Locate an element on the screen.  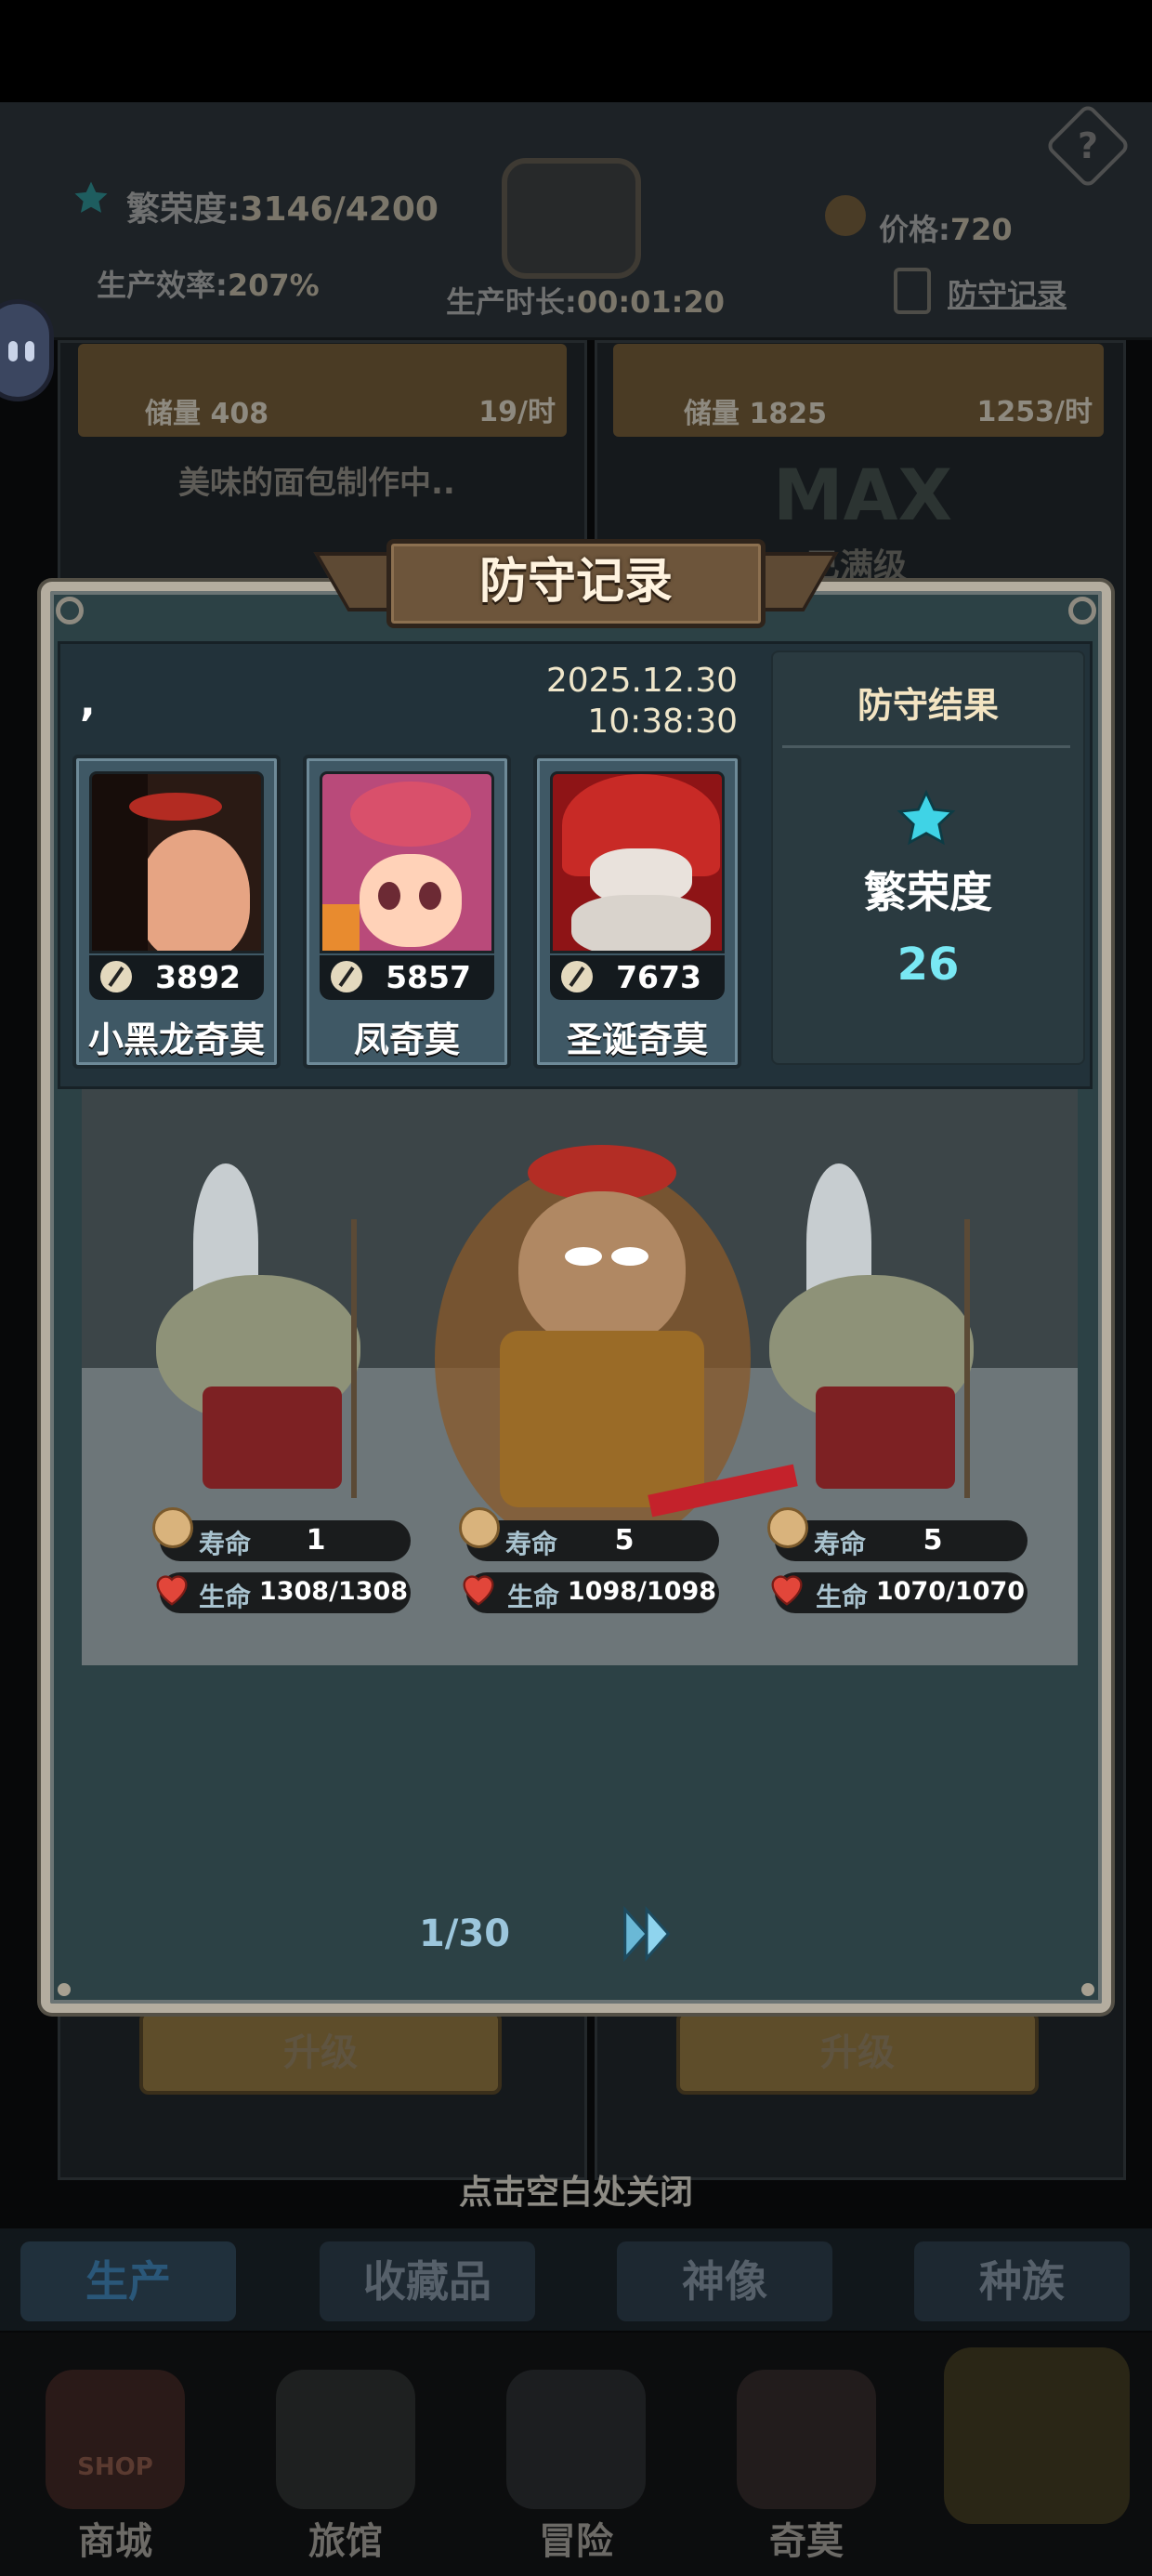
merchant-avatar is located at coordinates (845, 215).